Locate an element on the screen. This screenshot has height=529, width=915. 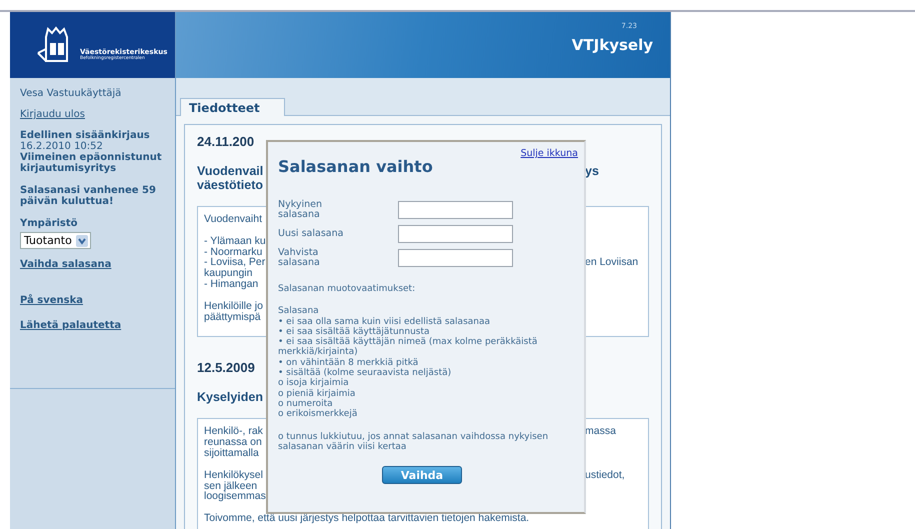
news-text: sijoittamalla is located at coordinates (231, 453).